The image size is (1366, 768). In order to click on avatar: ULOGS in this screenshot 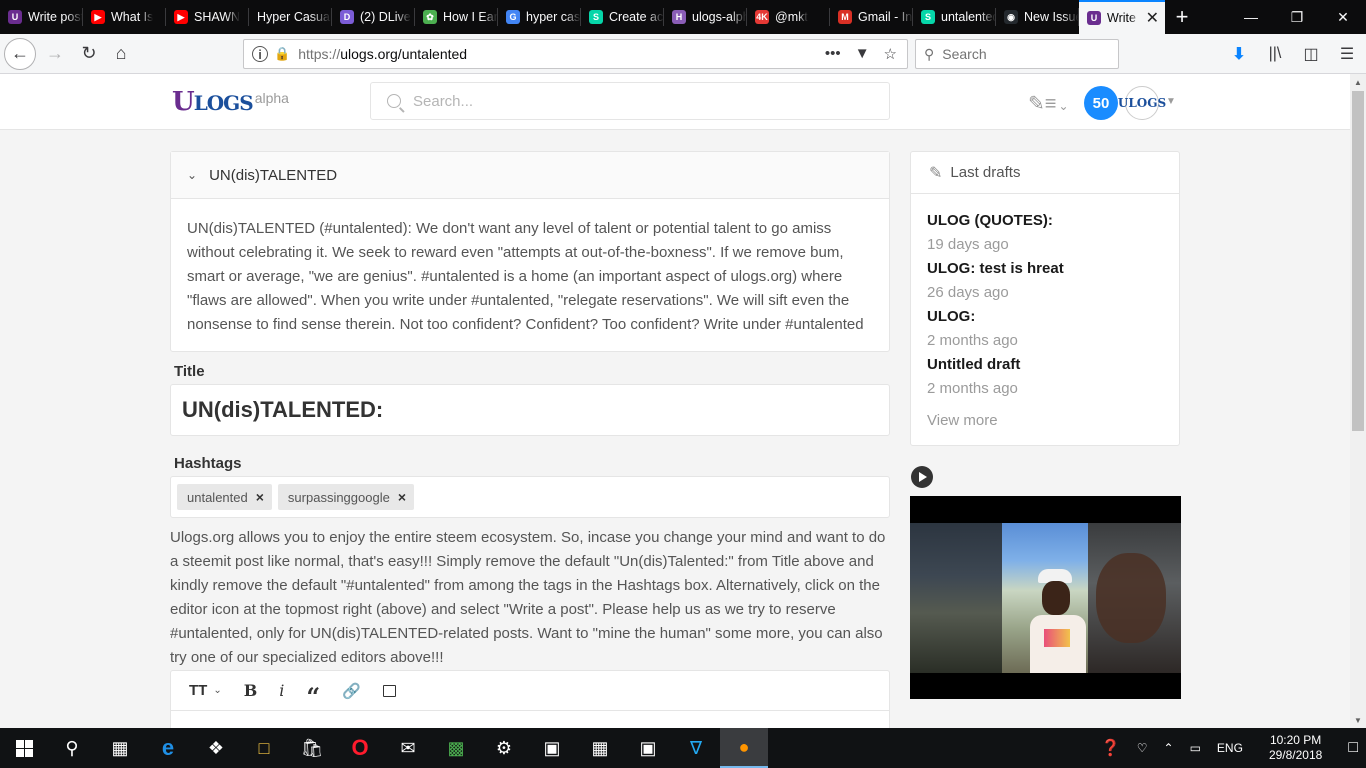, I will do `click(1142, 103)`.